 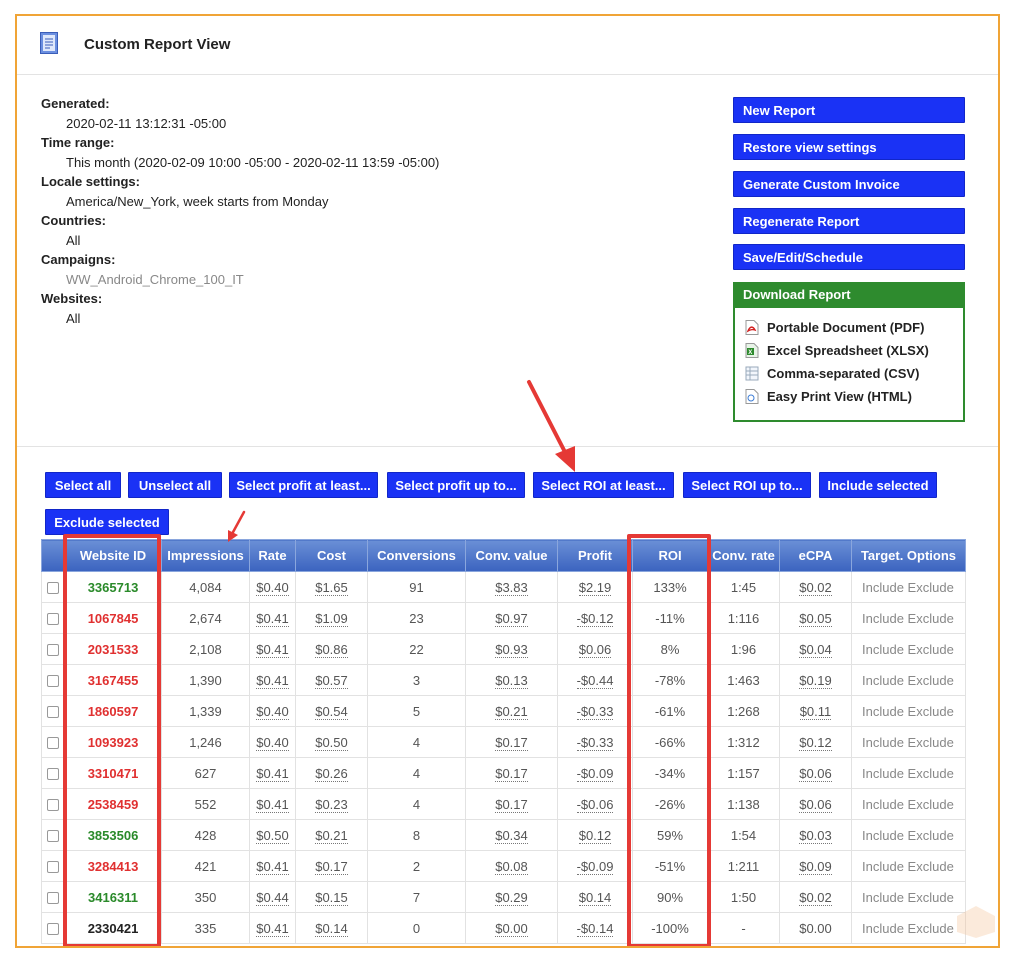 I want to click on include-selected-button: Include selected, so click(x=878, y=485).